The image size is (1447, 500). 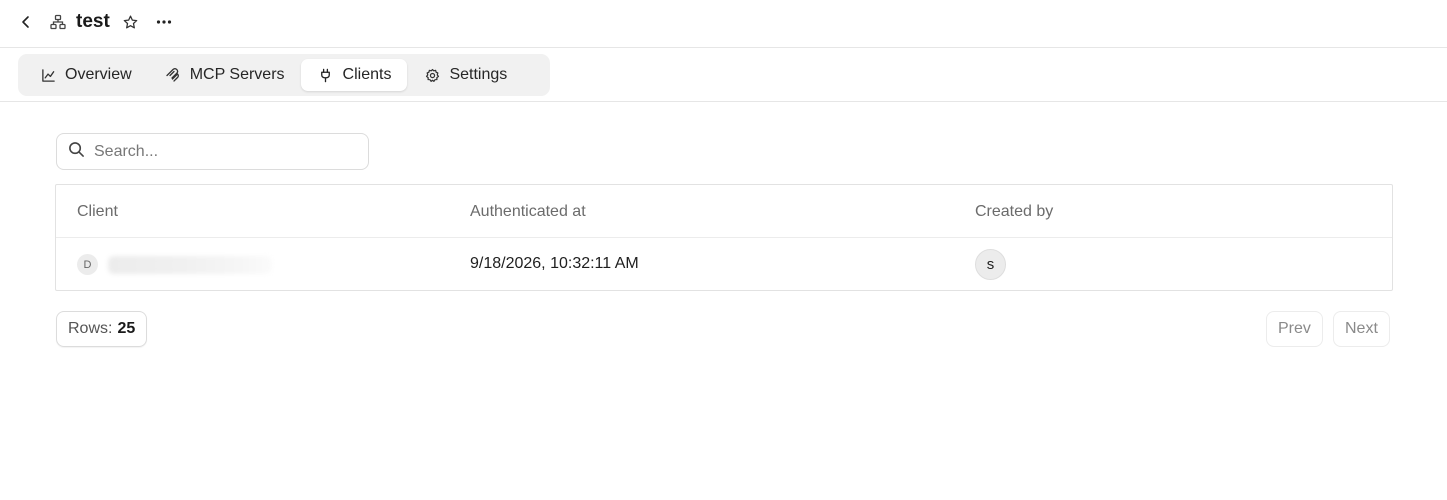 I want to click on search-field, so click(x=212, y=151).